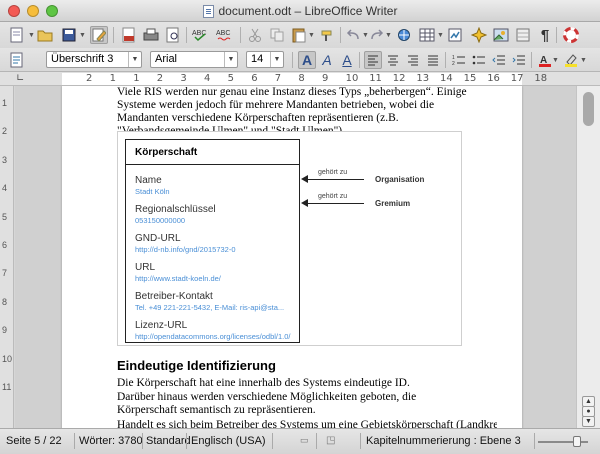  Describe the element at coordinates (327, 60) in the screenshot. I see `italic-icon: A` at that location.